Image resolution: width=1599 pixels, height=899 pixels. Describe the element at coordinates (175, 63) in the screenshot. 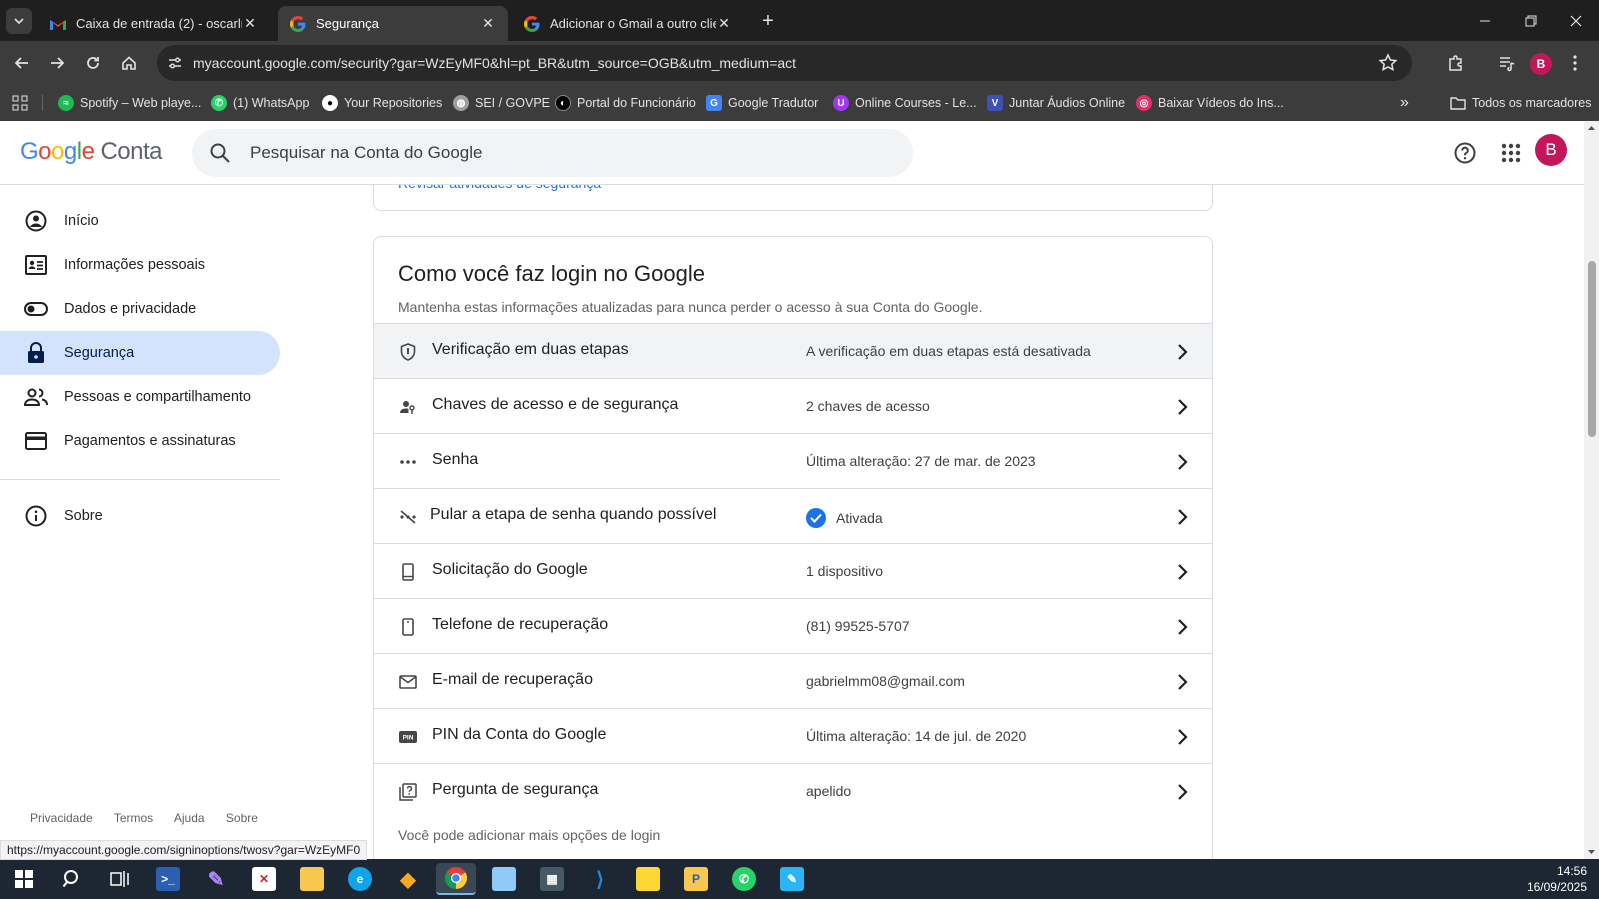

I see `site-info-icon` at that location.